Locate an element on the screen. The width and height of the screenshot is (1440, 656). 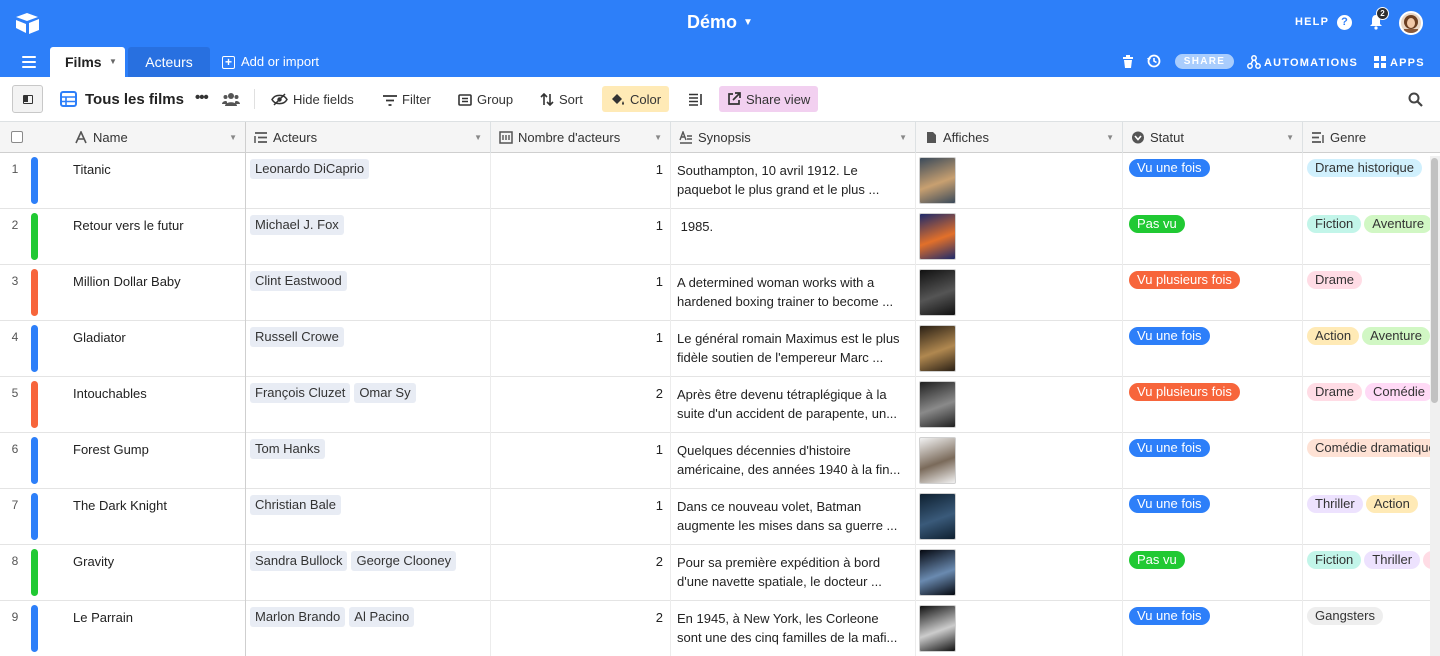
hide-fields-button: Hide fields is located at coordinates (312, 99).